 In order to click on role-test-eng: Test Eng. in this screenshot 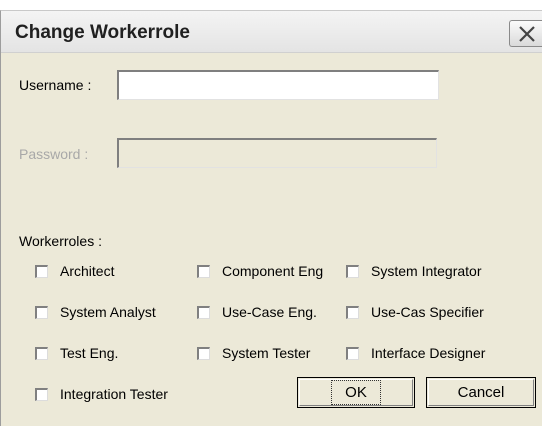, I will do `click(76, 353)`.